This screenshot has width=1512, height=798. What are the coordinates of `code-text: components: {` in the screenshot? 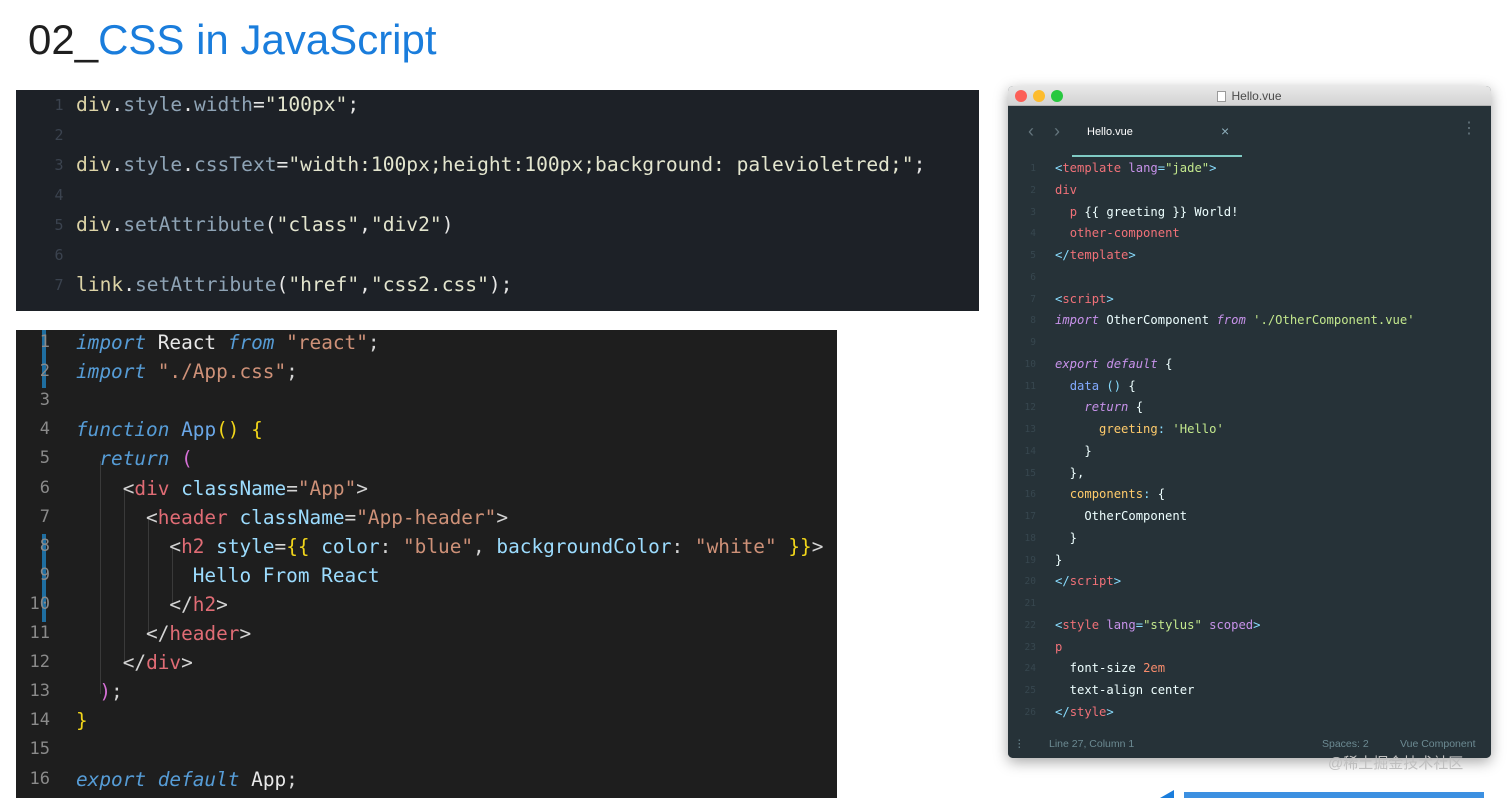 It's located at (1110, 495).